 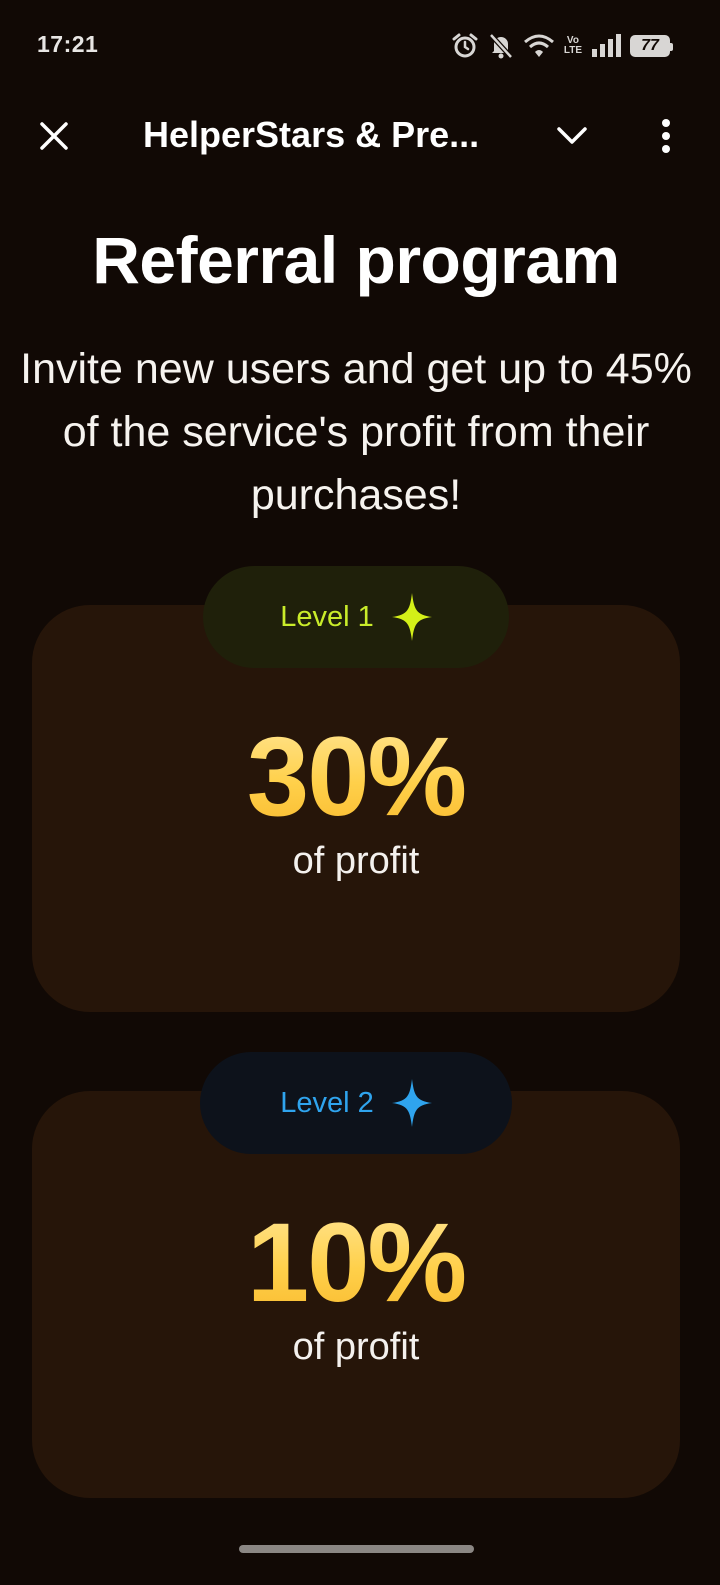 I want to click on status-bar: 17:21 Vo LTE 77, so click(x=360, y=45).